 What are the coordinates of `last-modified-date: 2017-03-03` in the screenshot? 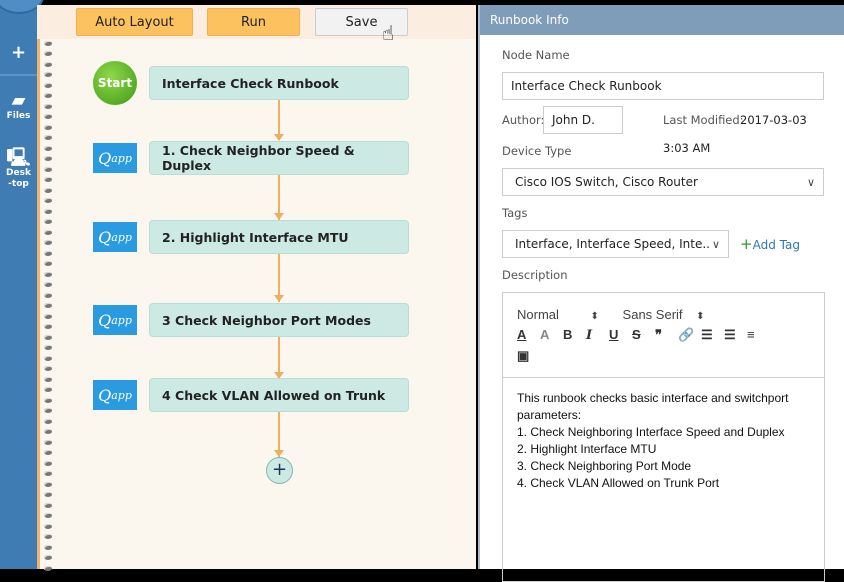 It's located at (773, 120).